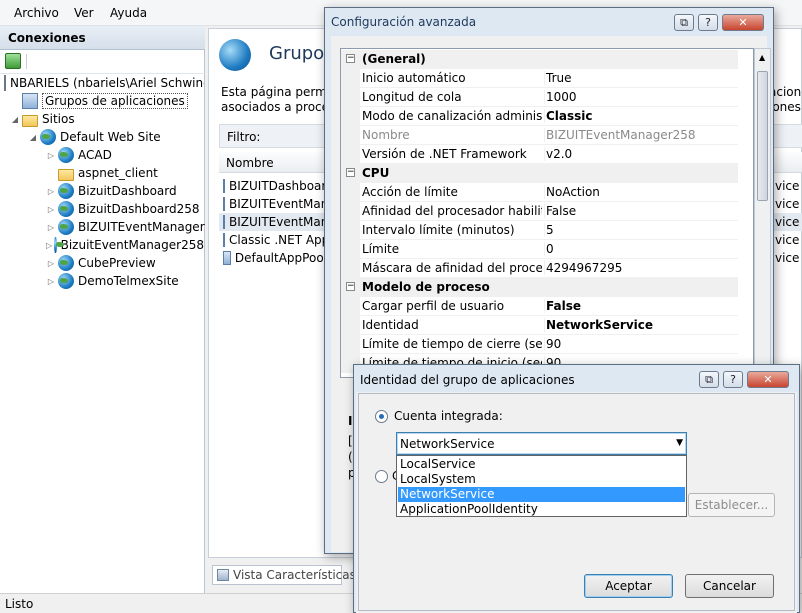  Describe the element at coordinates (94, 137) in the screenshot. I see `tree-default-site: ◢ Default Web Site` at that location.